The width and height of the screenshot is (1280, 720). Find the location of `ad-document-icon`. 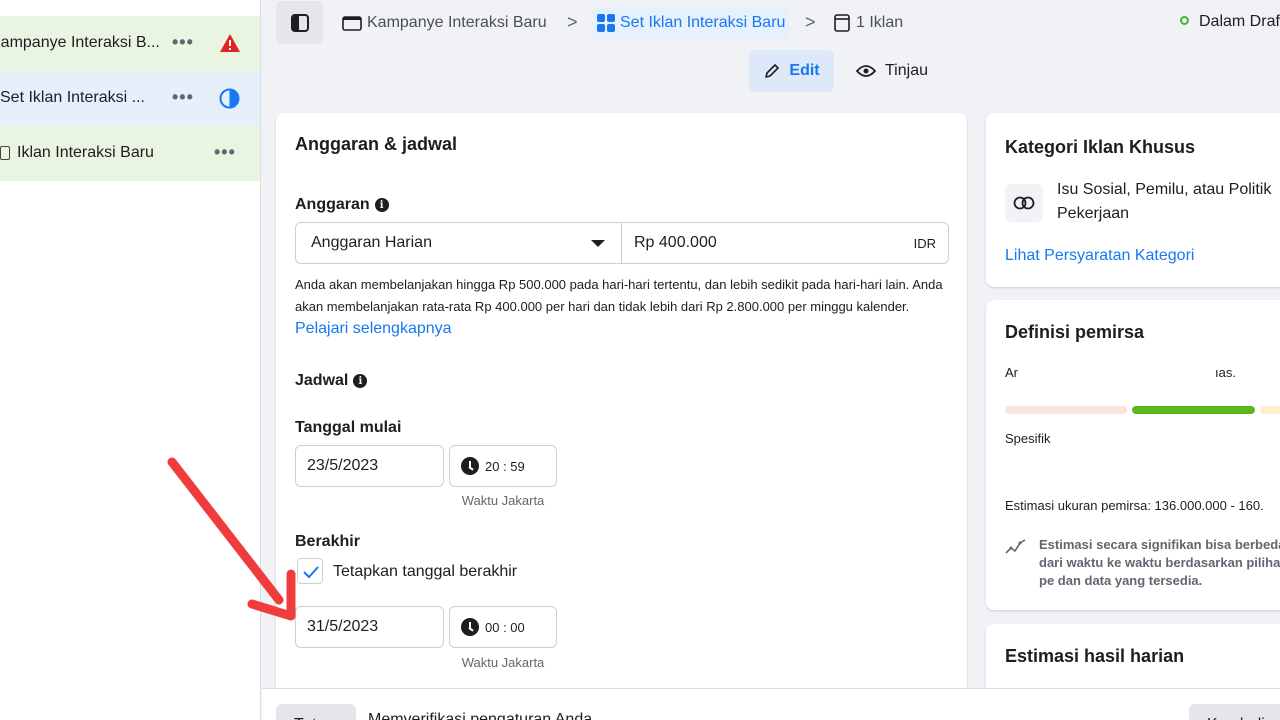

ad-document-icon is located at coordinates (842, 23).